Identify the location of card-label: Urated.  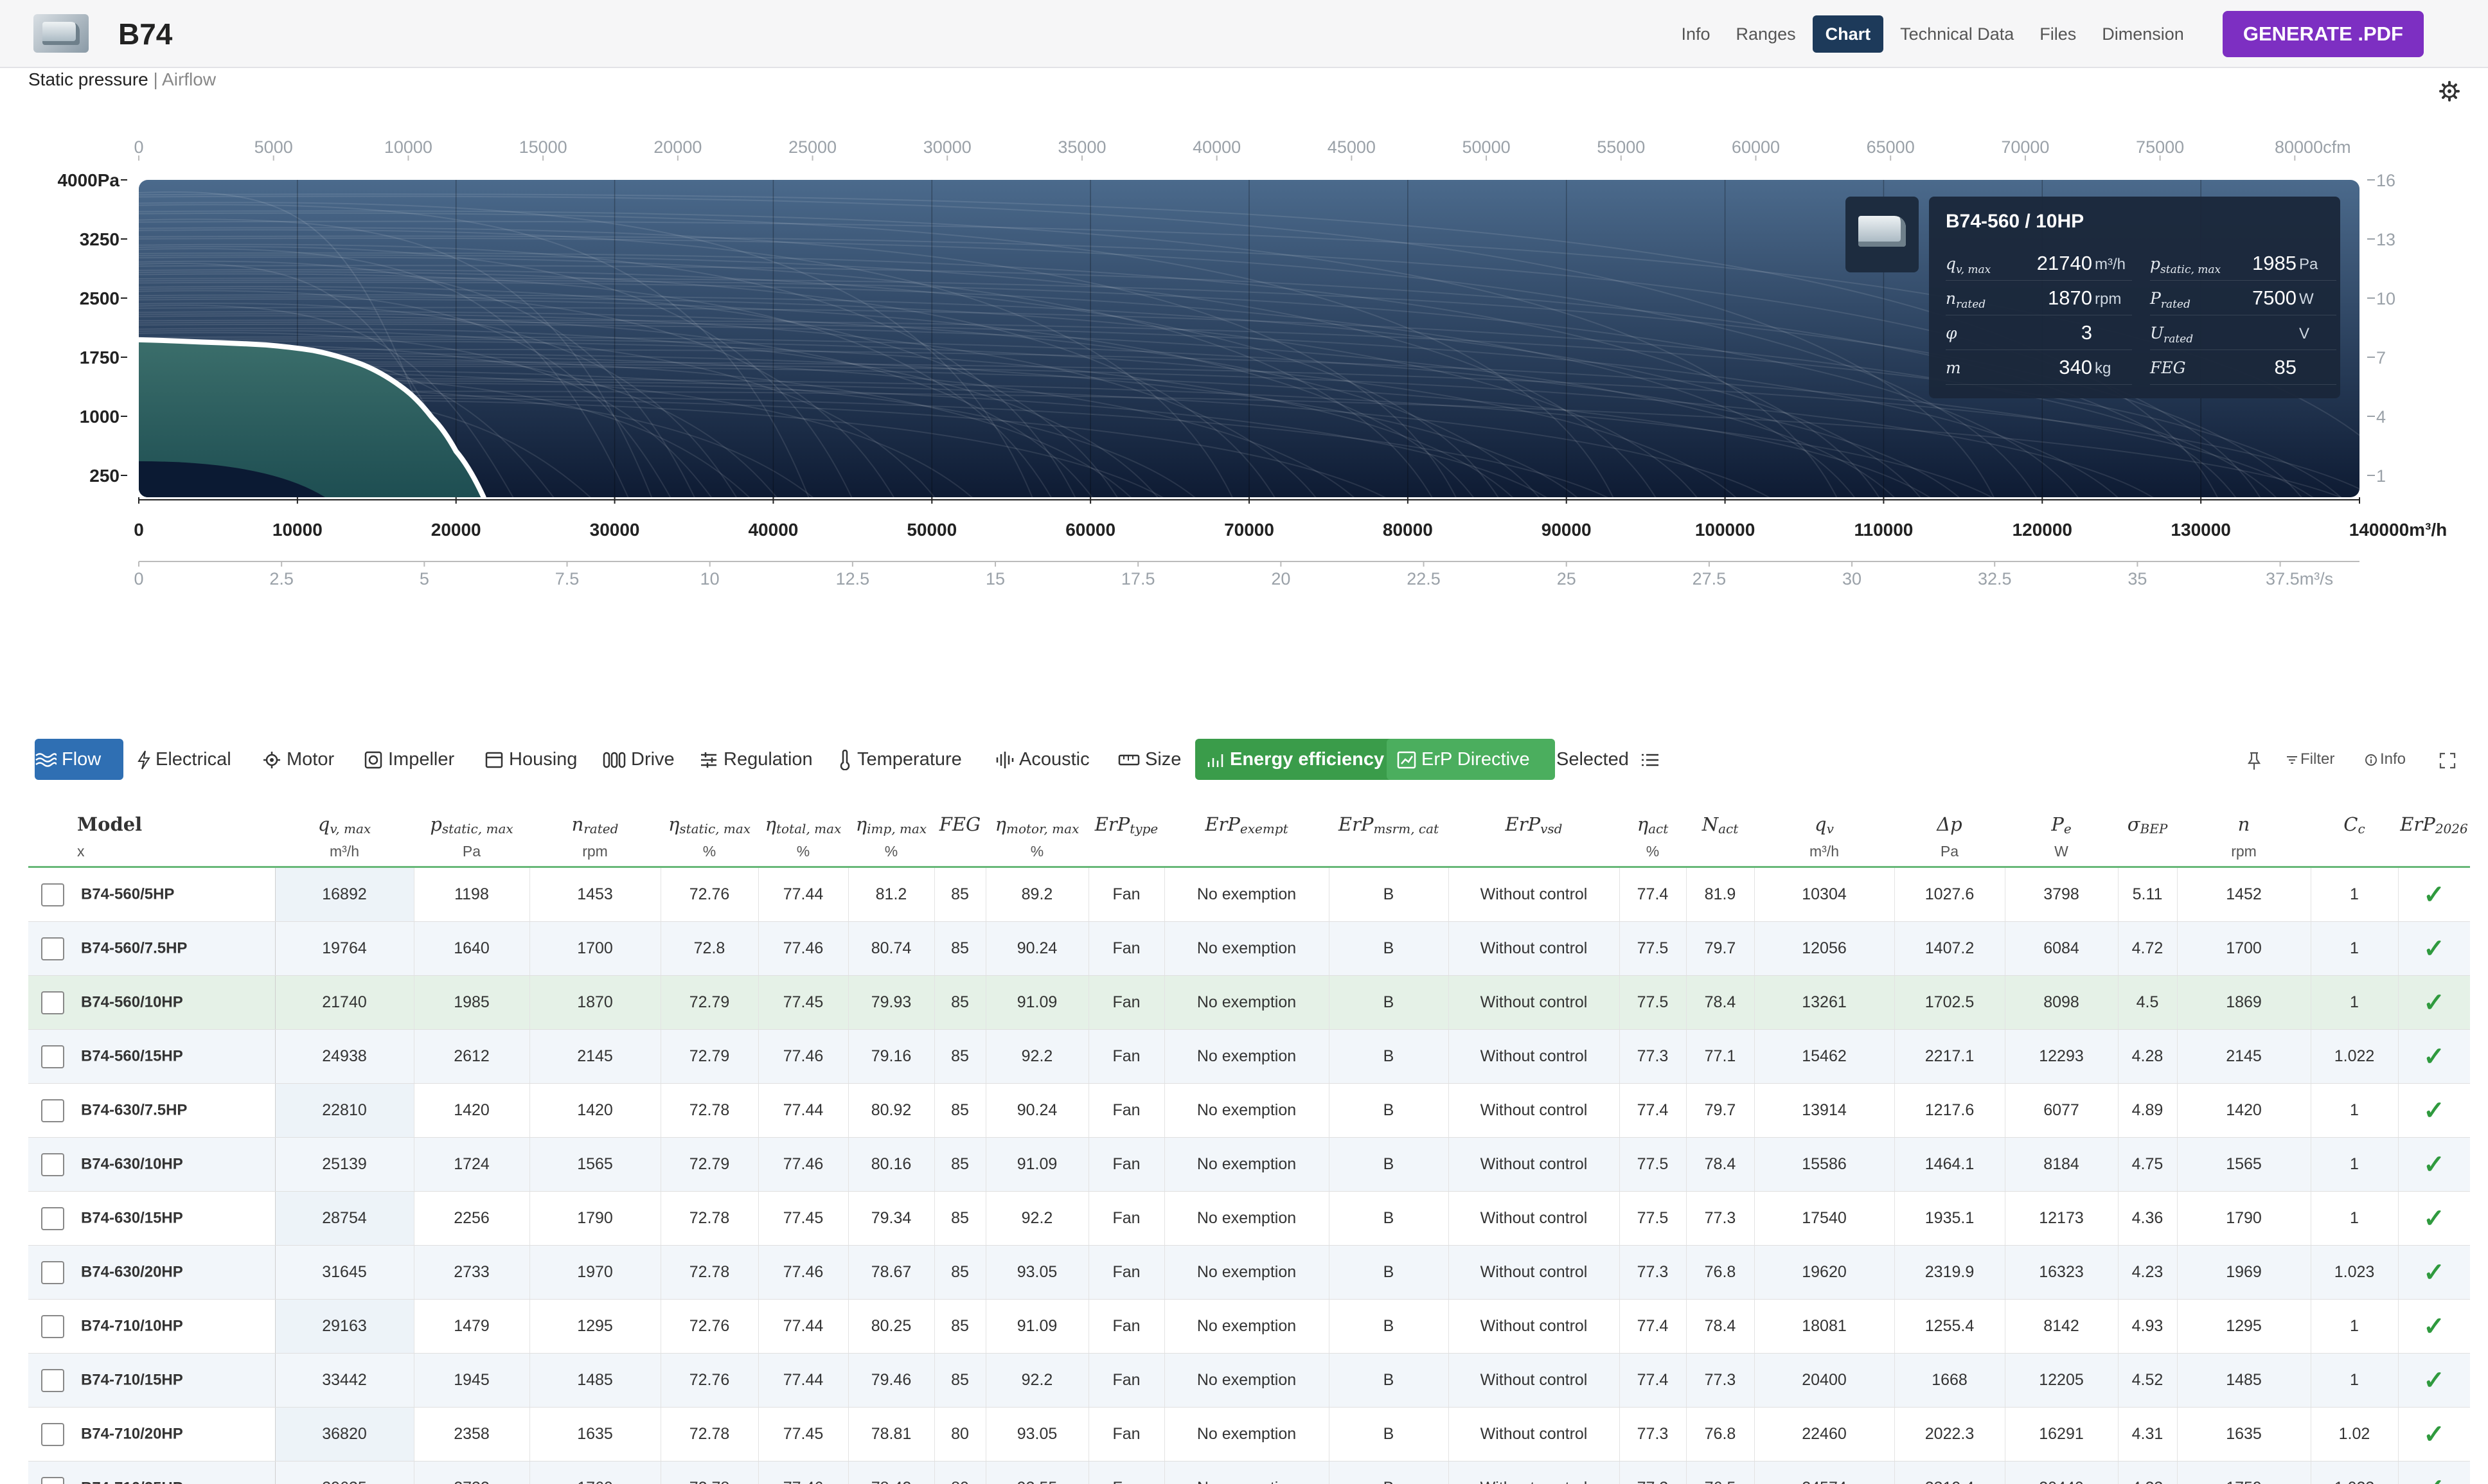
(2172, 335).